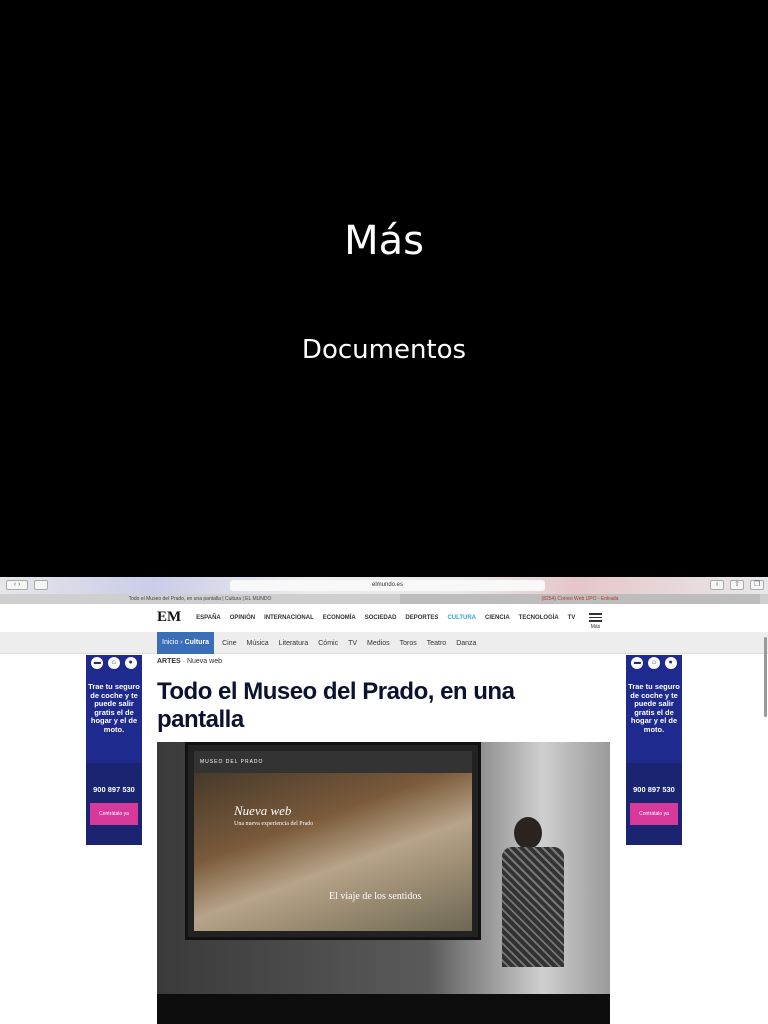 This screenshot has width=768, height=1024. Describe the element at coordinates (408, 643) in the screenshot. I see `subnav-item: Toros` at that location.